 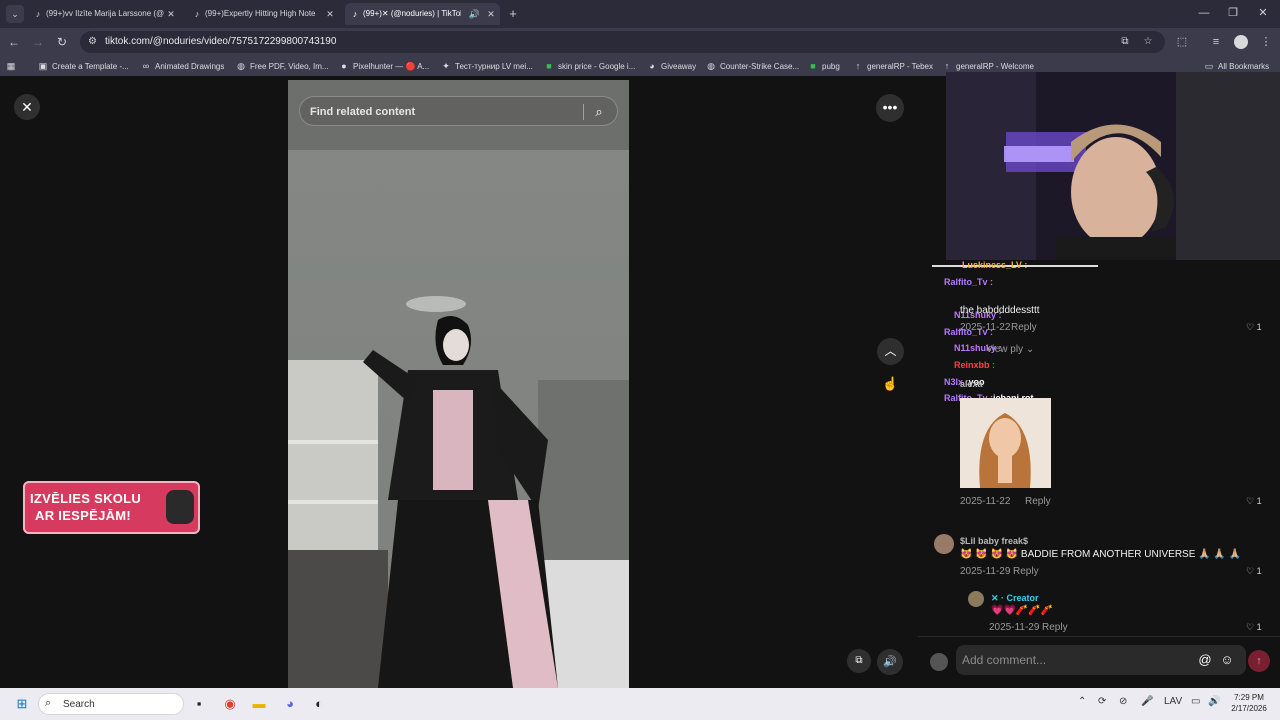 I want to click on my-avatar, so click(x=939, y=662).